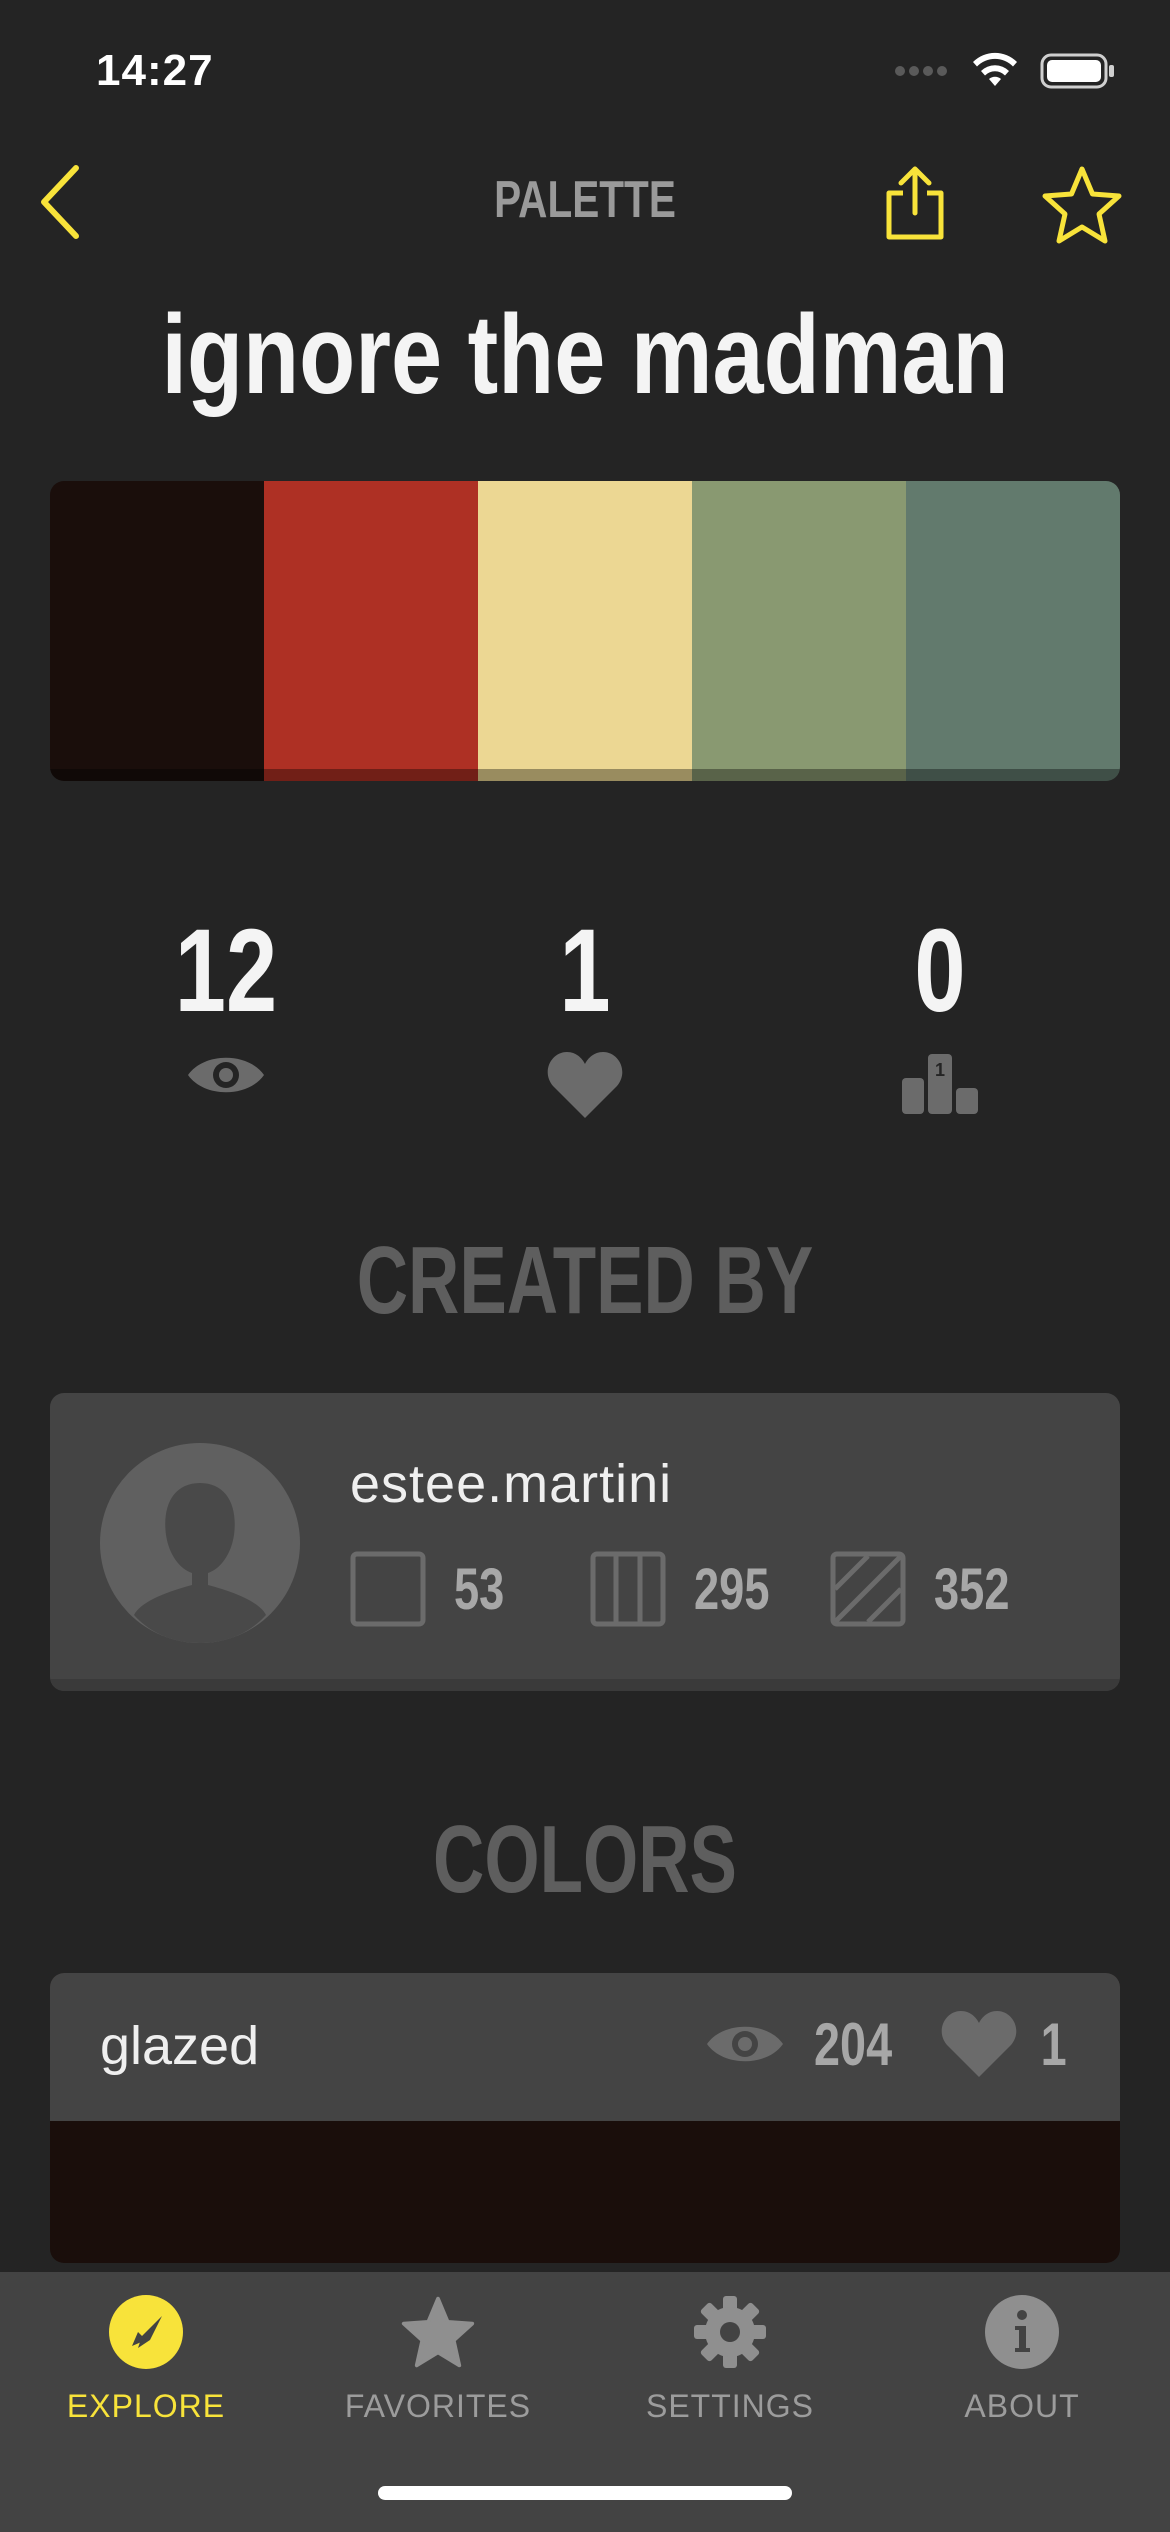  I want to click on home-indicator, so click(585, 2493).